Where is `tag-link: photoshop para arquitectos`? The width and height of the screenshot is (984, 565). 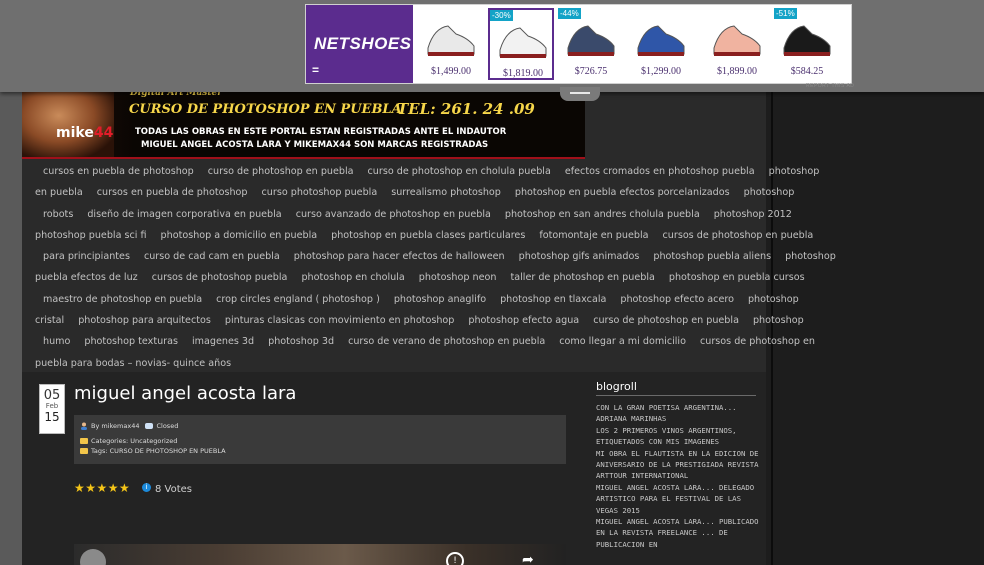
tag-link: photoshop para arquitectos is located at coordinates (144, 320).